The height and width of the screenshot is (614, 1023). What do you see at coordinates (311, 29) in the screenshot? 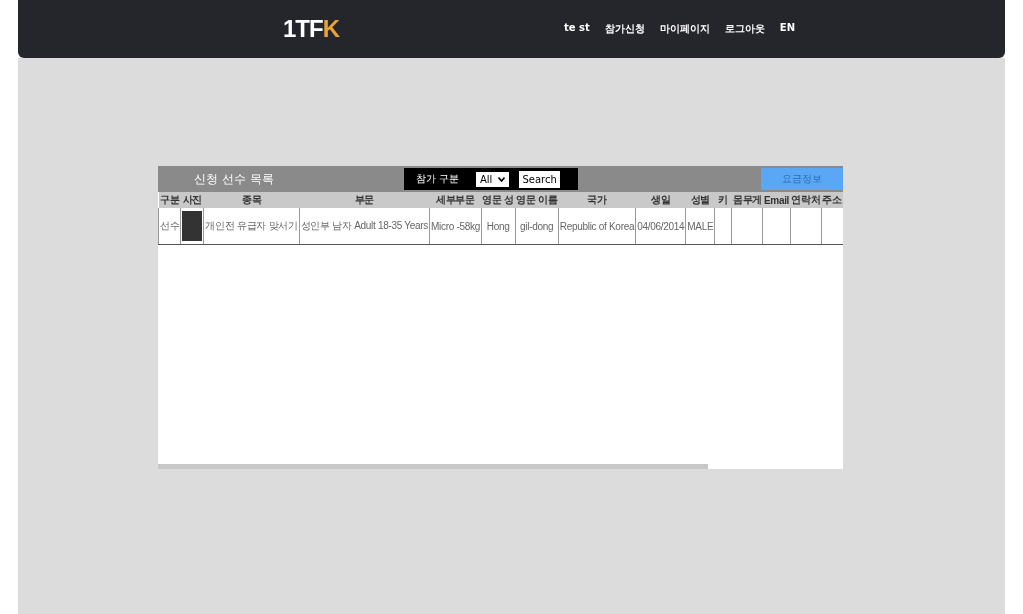
I see `logo: 1TFK` at bounding box center [311, 29].